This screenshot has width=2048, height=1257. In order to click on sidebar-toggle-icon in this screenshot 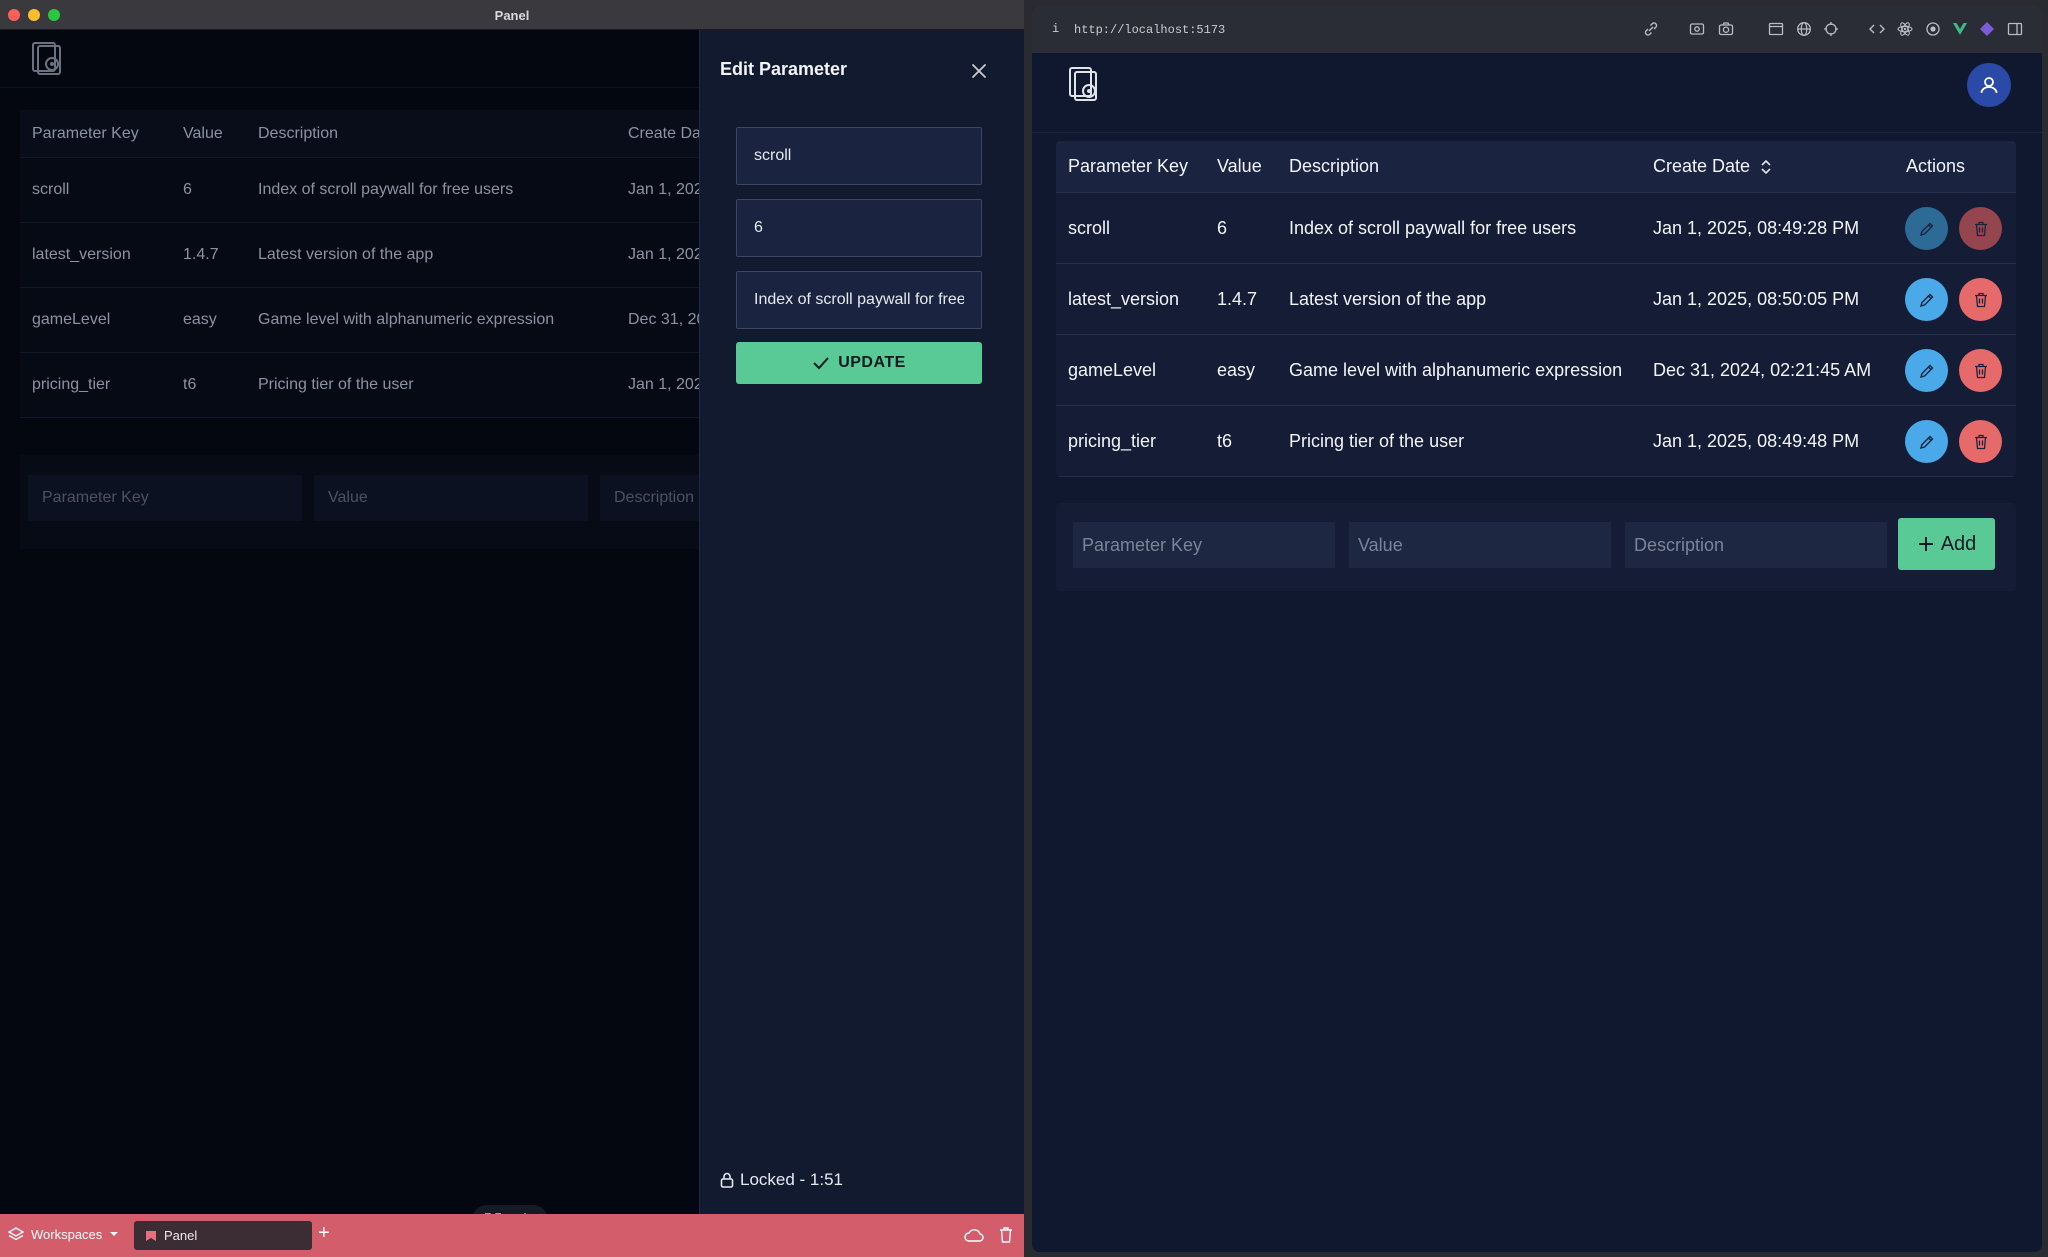, I will do `click(2015, 29)`.